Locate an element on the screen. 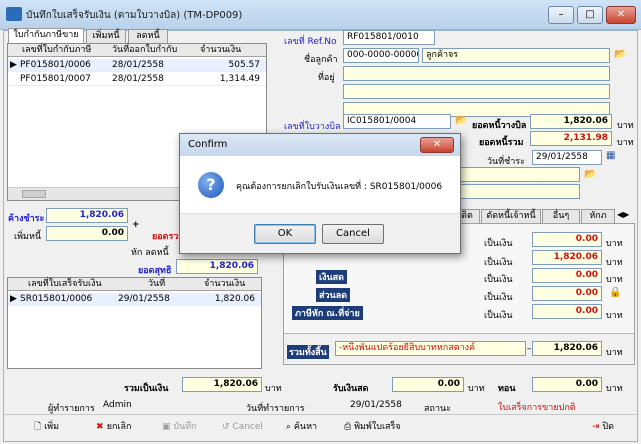 The height and width of the screenshot is (444, 641). discount-label: ส่วนลด is located at coordinates (333, 295).